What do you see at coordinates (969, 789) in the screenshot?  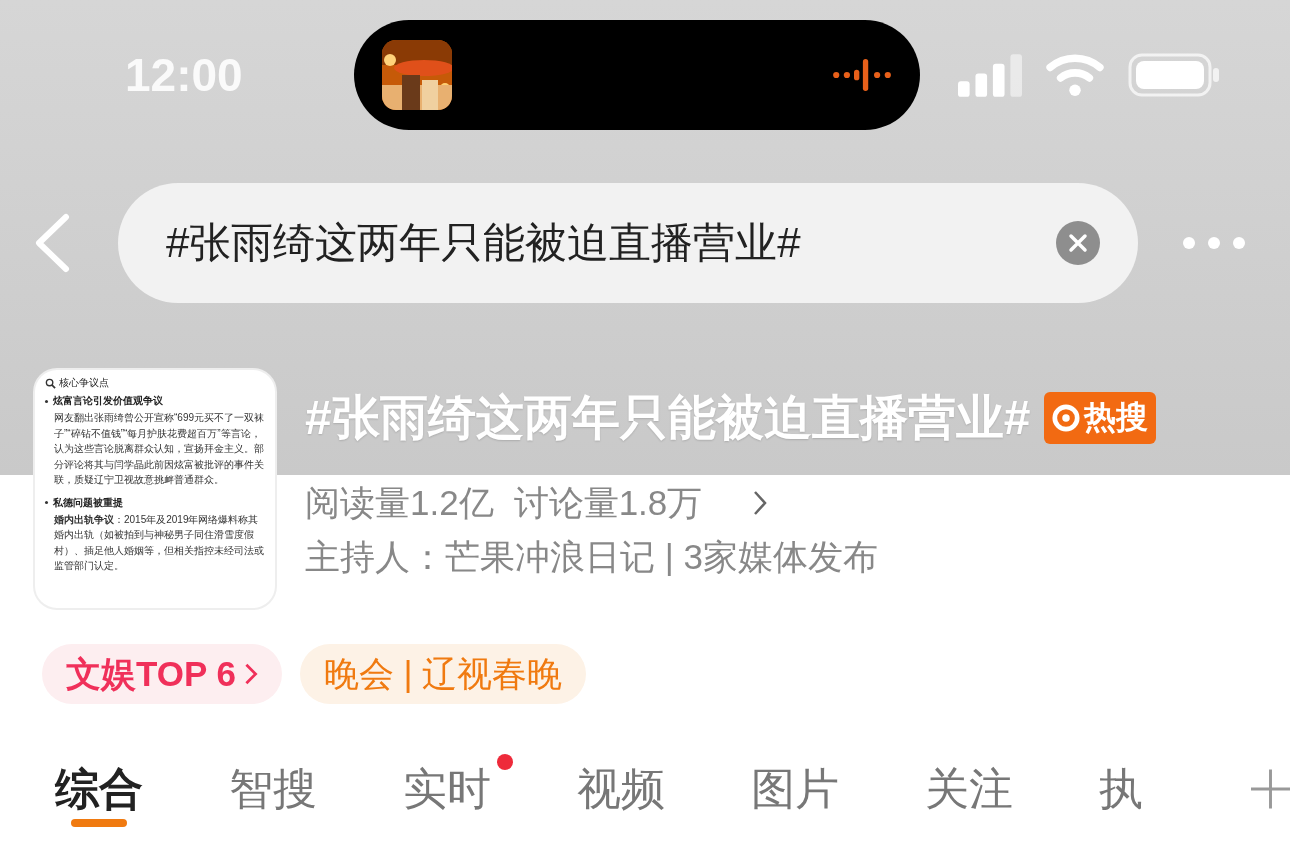 I see `tab: 关注` at bounding box center [969, 789].